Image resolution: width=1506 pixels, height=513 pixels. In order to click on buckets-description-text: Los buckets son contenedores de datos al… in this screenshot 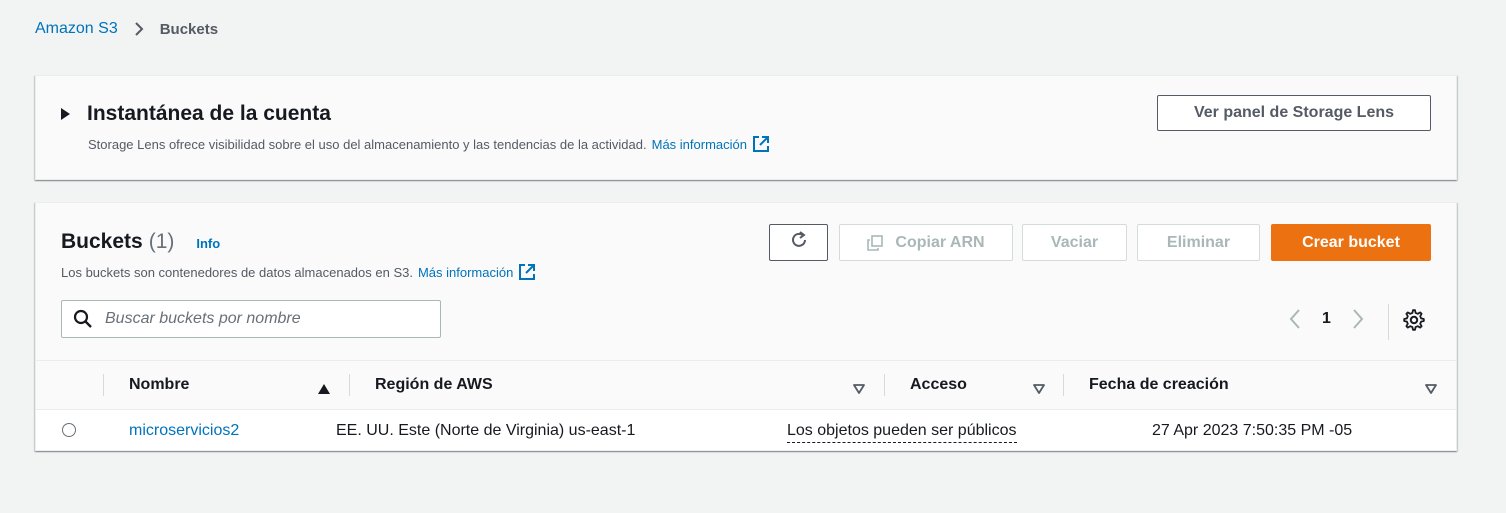, I will do `click(237, 272)`.